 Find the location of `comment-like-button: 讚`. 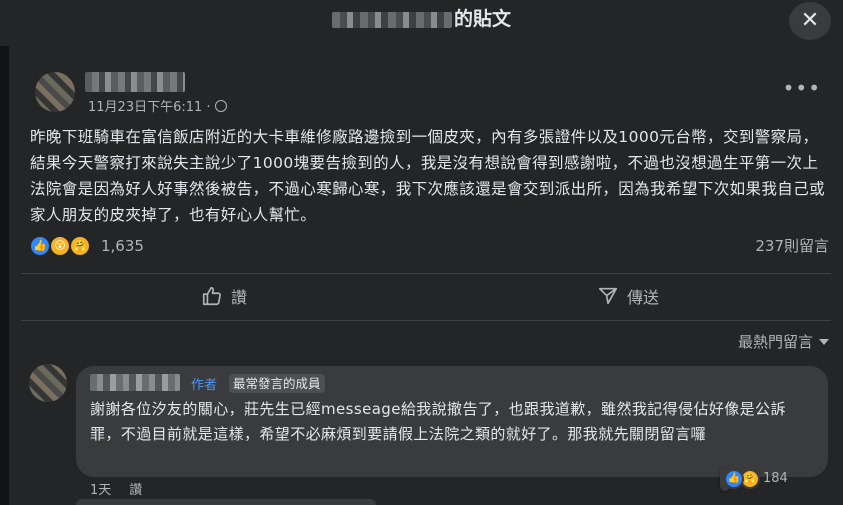

comment-like-button: 讚 is located at coordinates (135, 490).